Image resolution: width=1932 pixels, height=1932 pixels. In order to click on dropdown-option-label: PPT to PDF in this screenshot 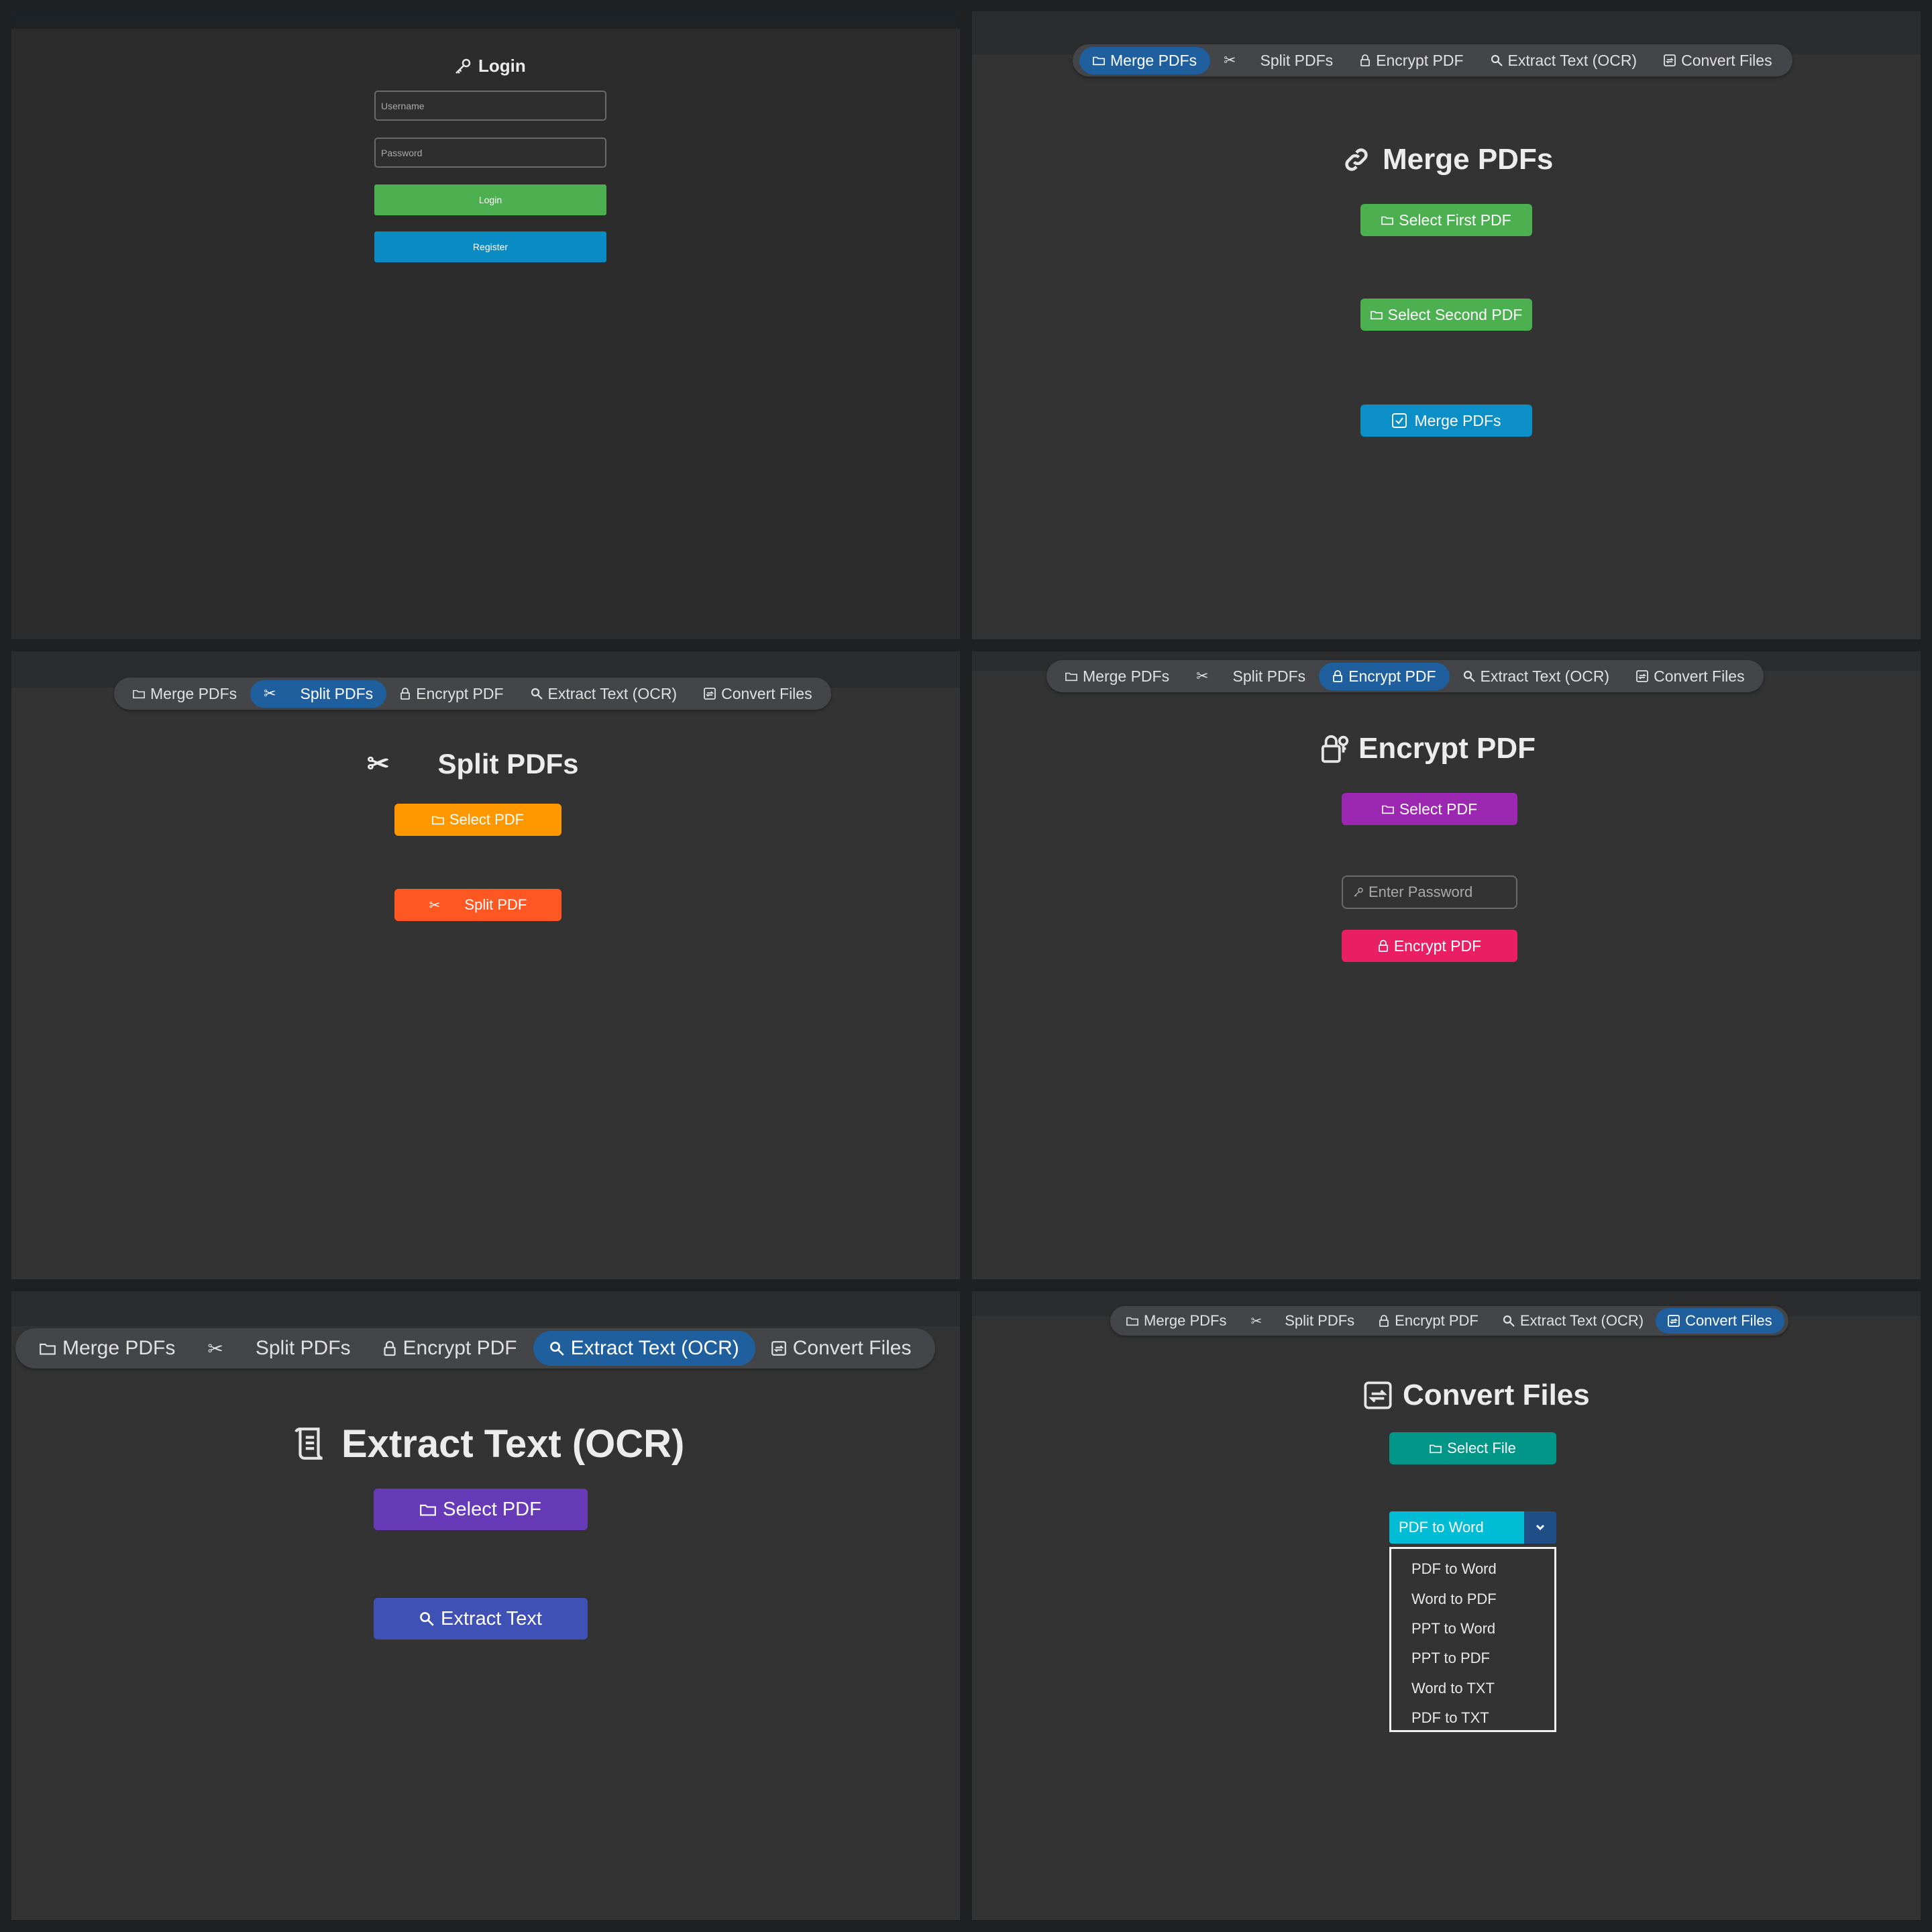, I will do `click(1450, 1658)`.